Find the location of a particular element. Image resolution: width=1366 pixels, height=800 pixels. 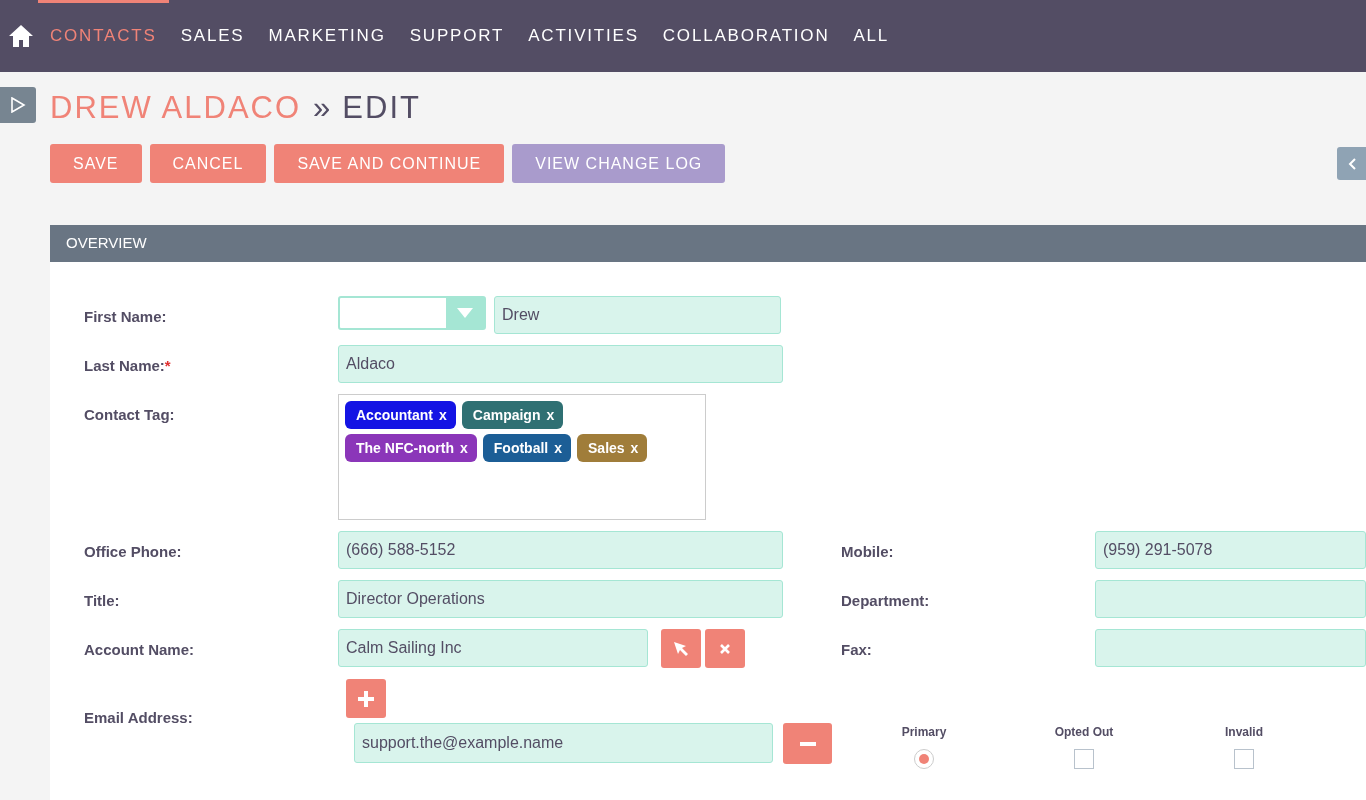

triangle-right-icon is located at coordinates (18, 105).